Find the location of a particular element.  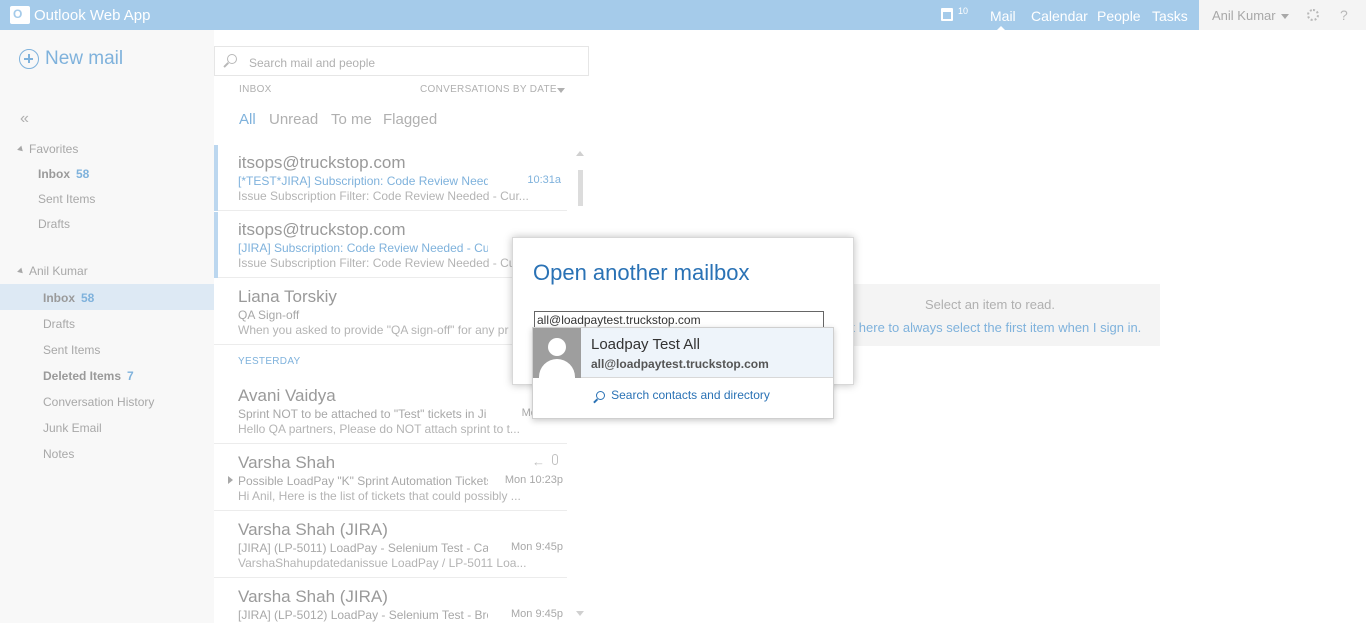

account-header: Anil Kumar is located at coordinates (52, 271).